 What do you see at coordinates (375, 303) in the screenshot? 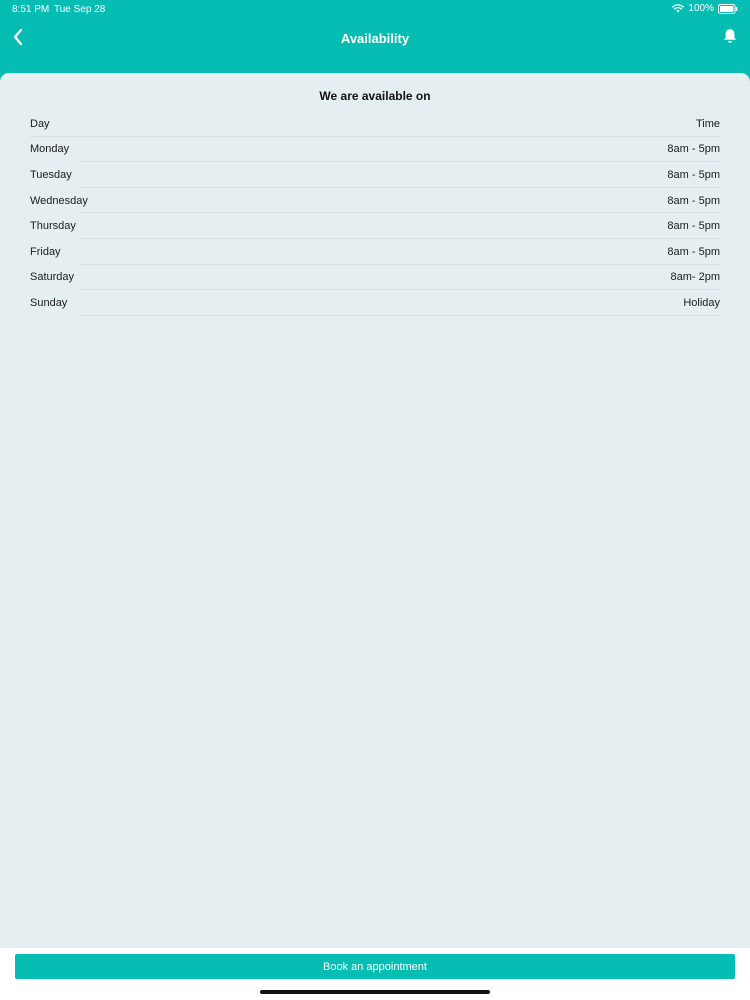
I see `table-row: Sunday Holiday` at bounding box center [375, 303].